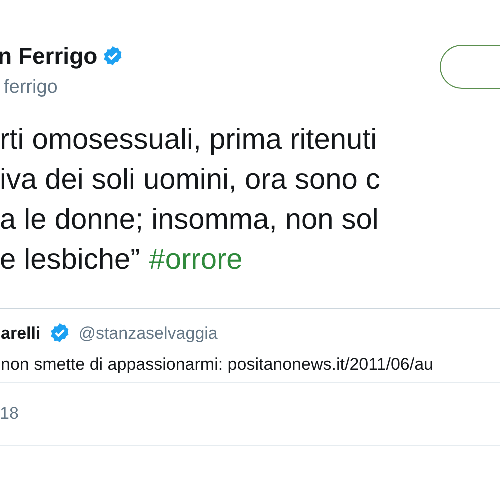 This screenshot has height=500, width=500. Describe the element at coordinates (190, 180) in the screenshot. I see `tweet-text-line: iva dei soli uomini, ora sono c` at that location.